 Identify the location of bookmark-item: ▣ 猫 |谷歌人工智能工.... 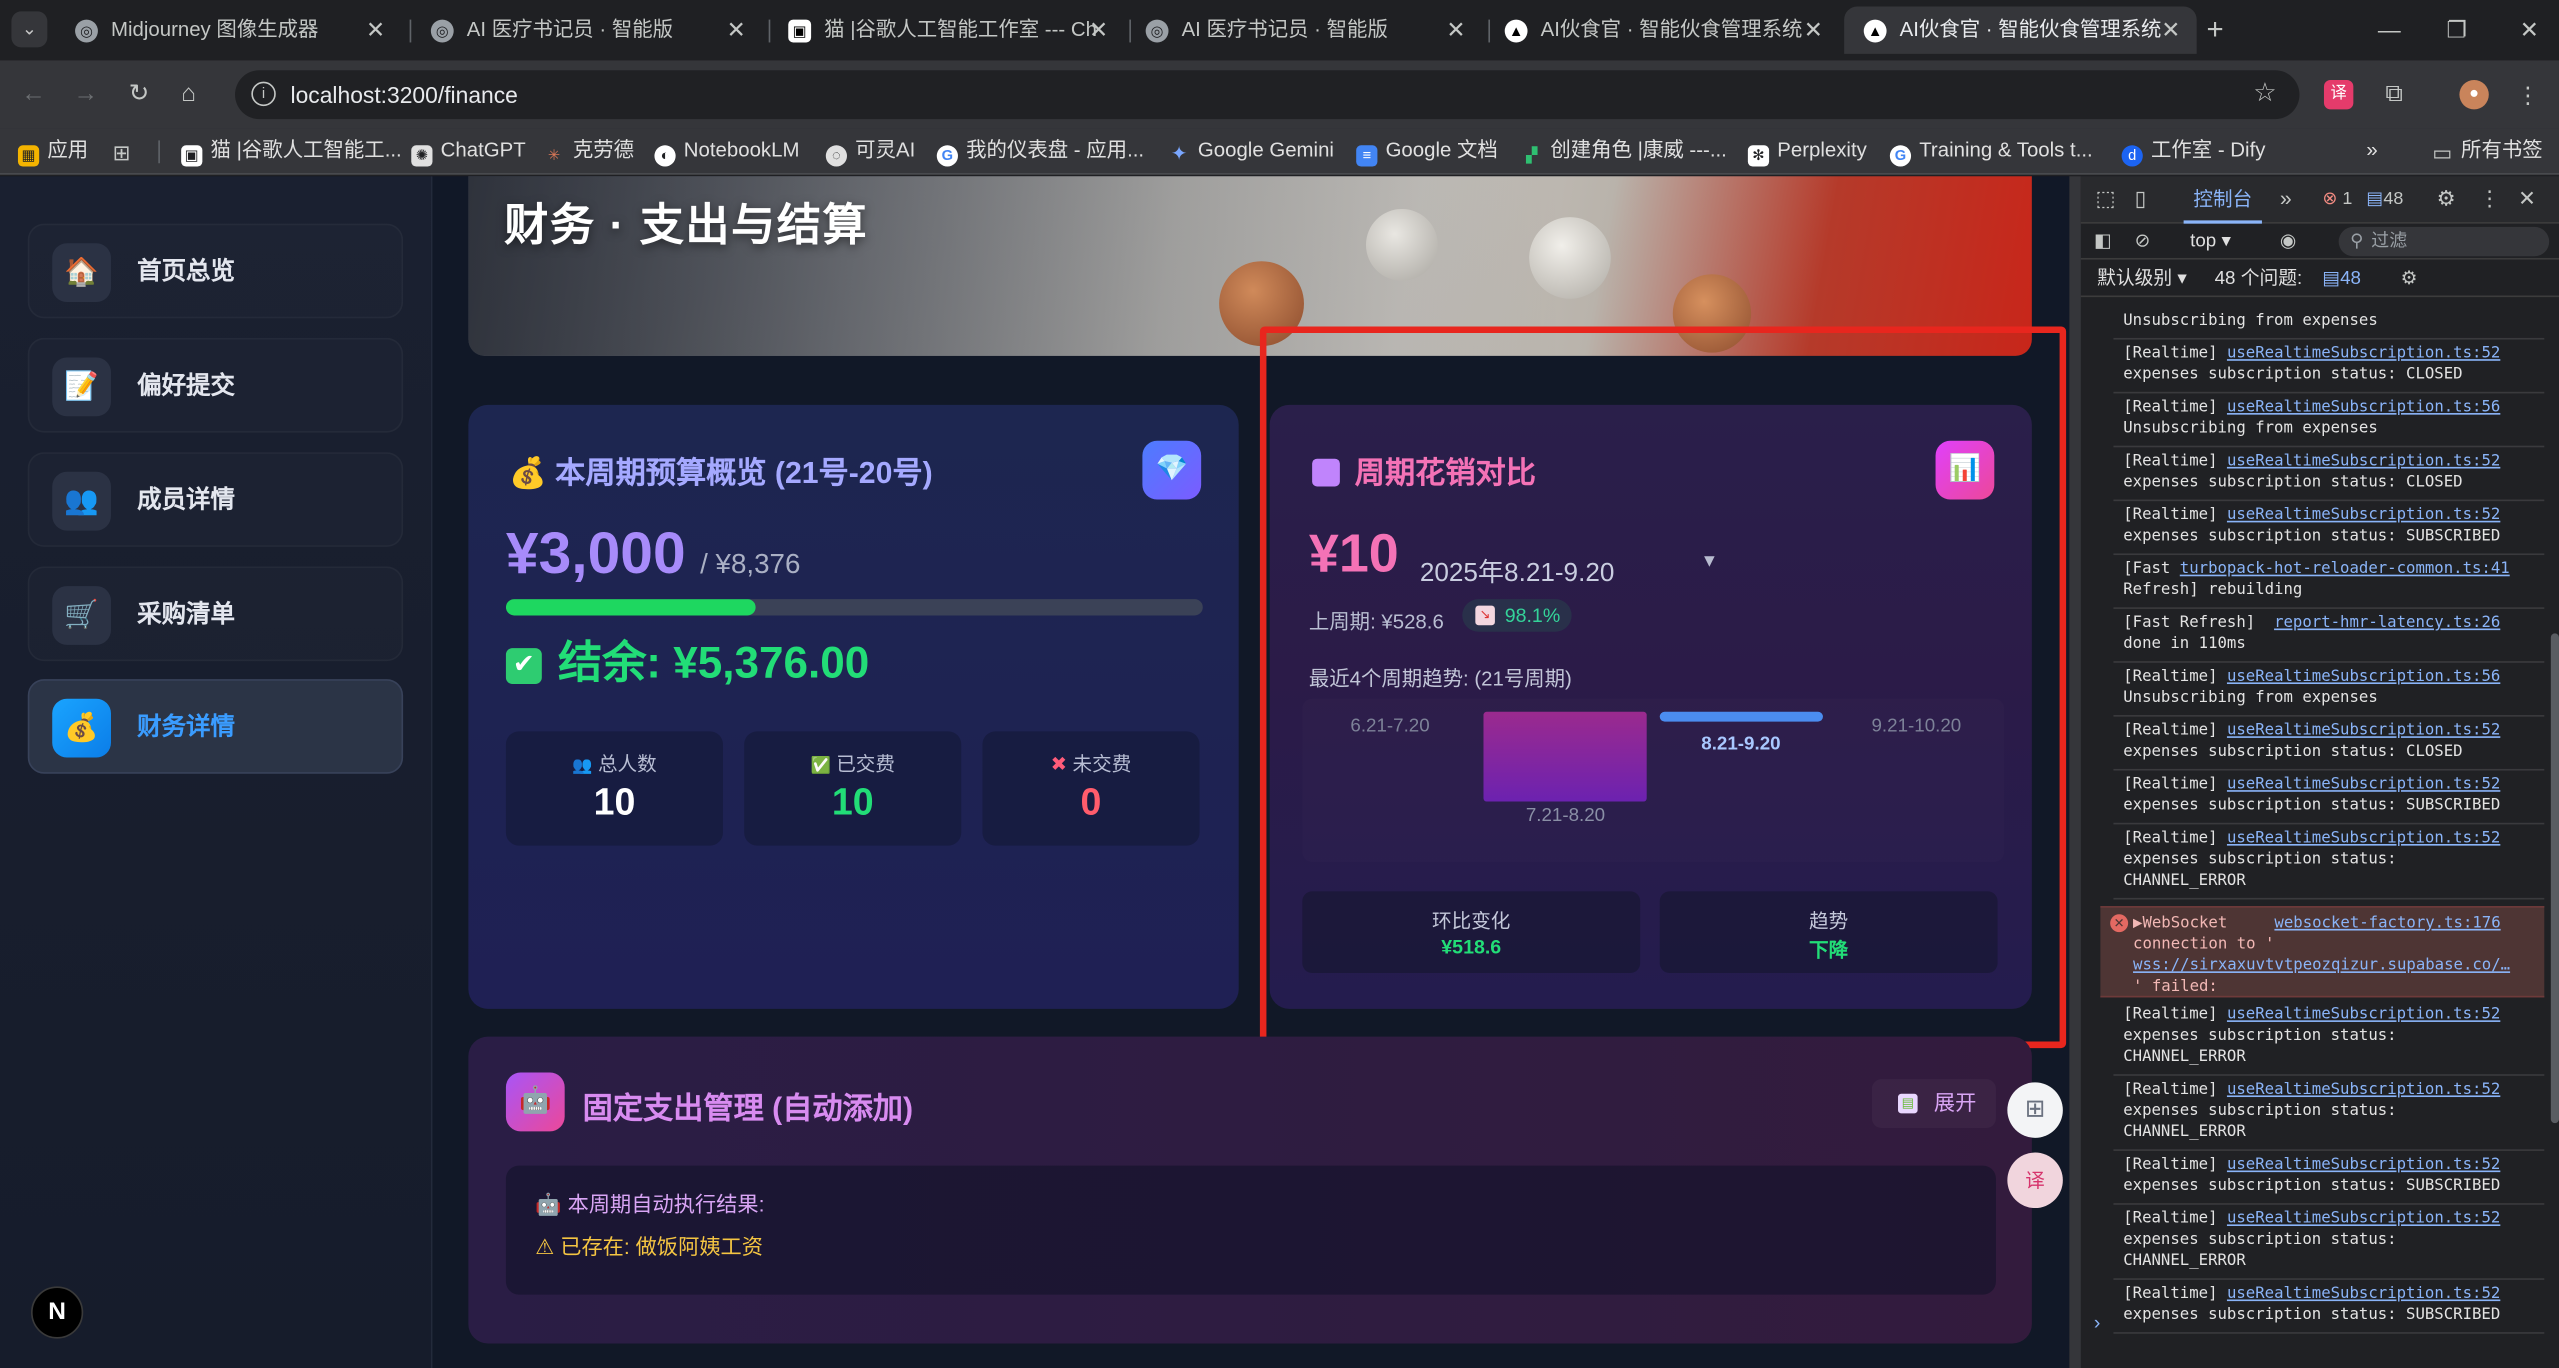
(291, 150).